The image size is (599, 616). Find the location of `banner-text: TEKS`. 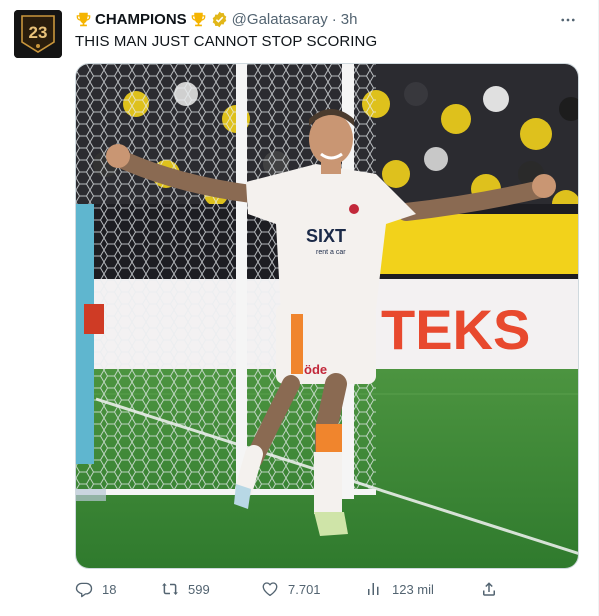

banner-text: TEKS is located at coordinates (455, 329).